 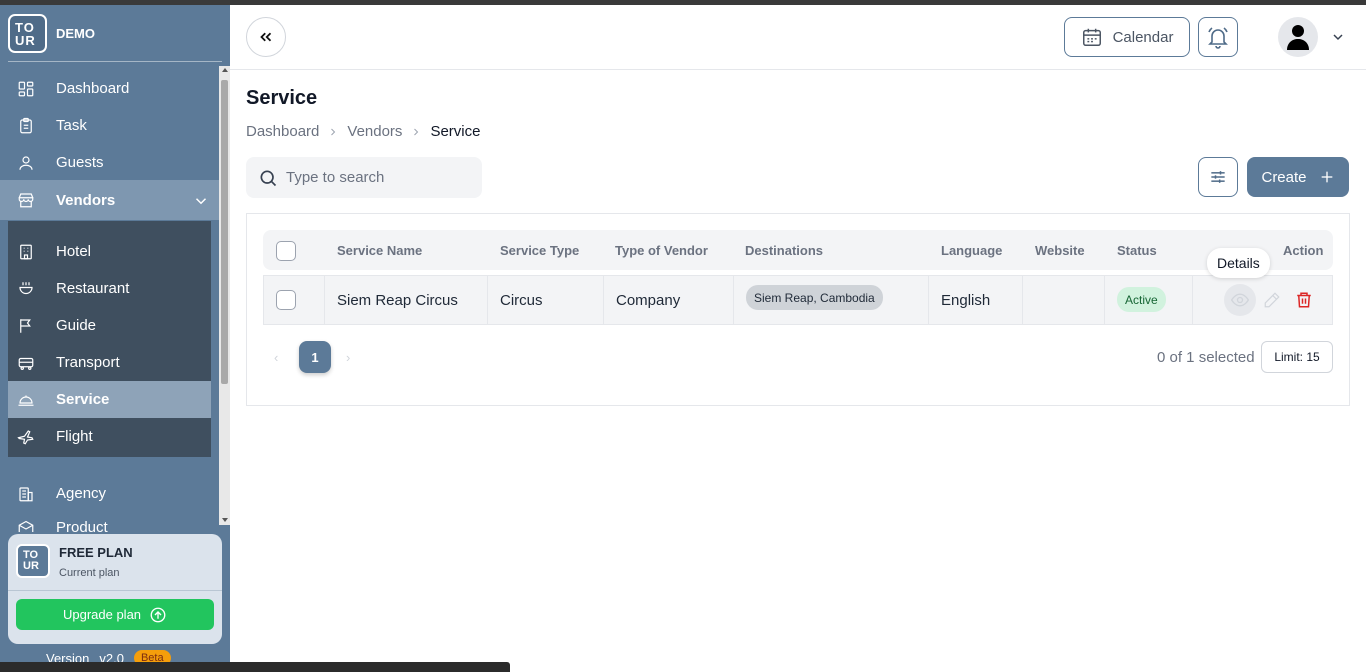 I want to click on sidebar-item-transport: Transport, so click(x=109, y=362).